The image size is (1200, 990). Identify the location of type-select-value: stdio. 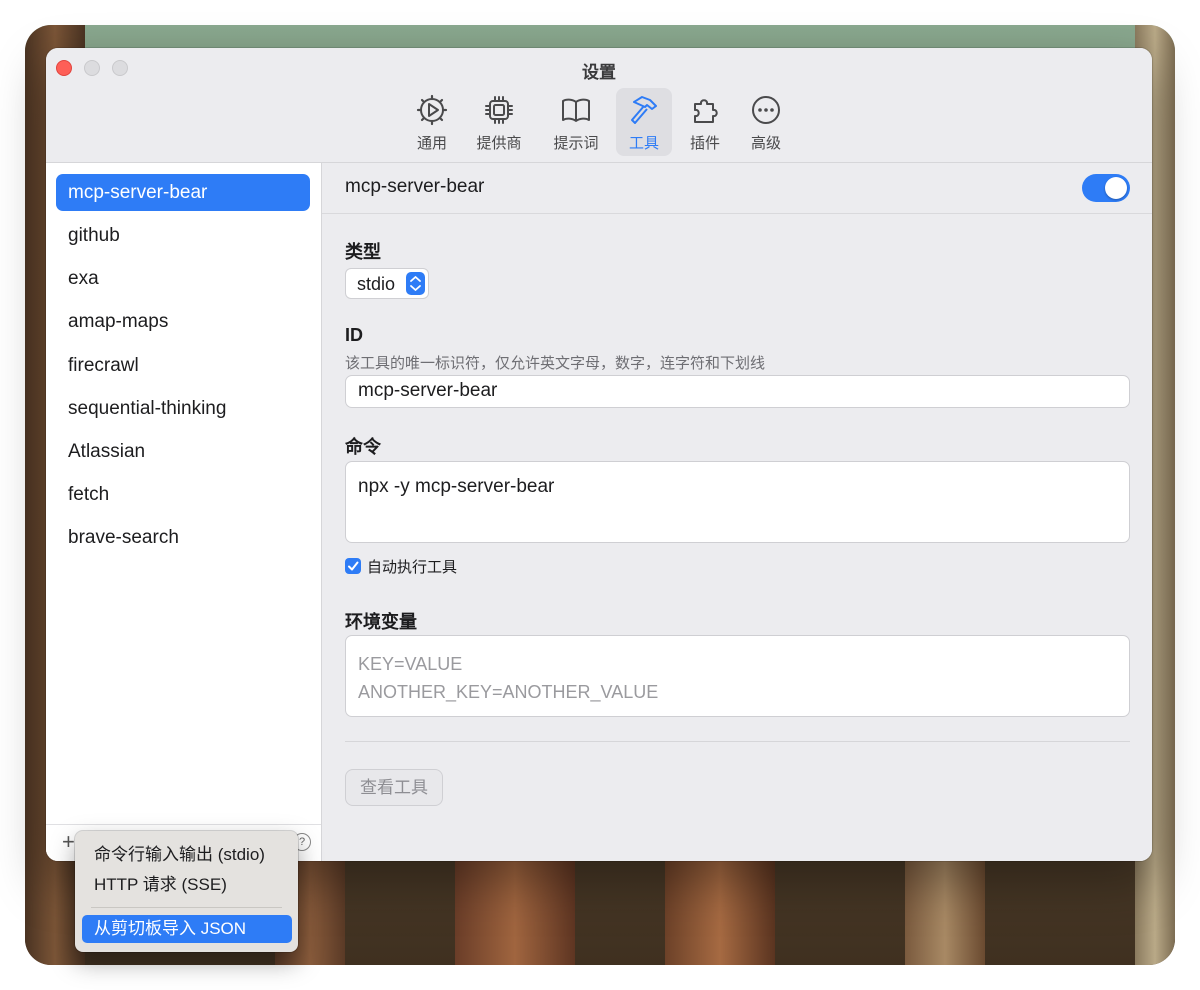
(376, 284).